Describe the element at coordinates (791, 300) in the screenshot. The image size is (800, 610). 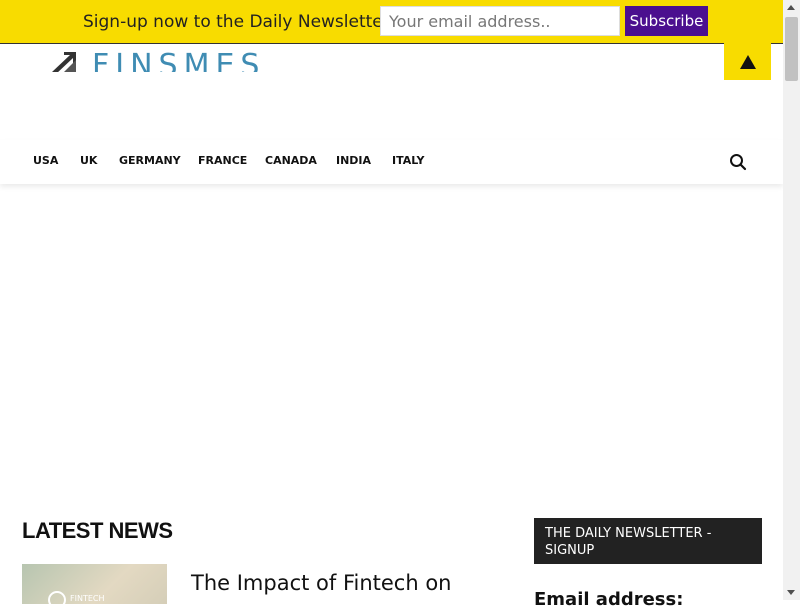
I see `page-scrollbar` at that location.